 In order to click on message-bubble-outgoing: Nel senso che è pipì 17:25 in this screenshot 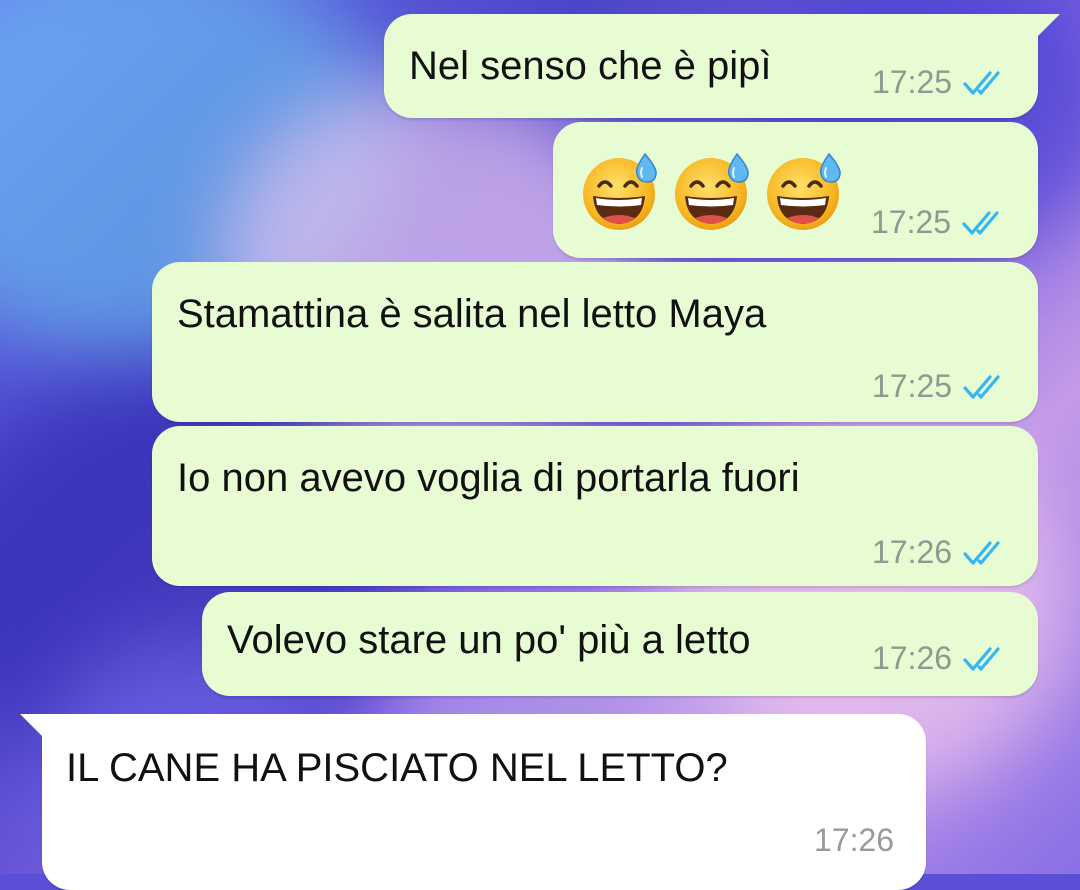, I will do `click(722, 66)`.